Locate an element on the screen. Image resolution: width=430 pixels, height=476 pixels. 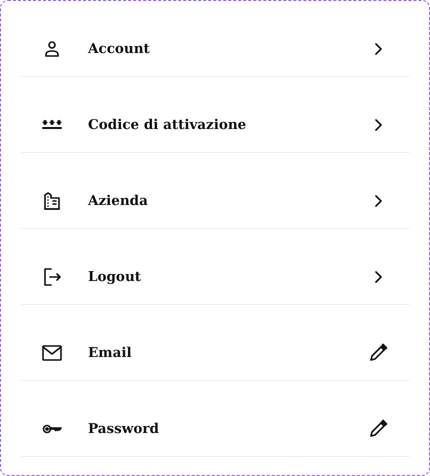
menu-item: Account is located at coordinates (215, 39).